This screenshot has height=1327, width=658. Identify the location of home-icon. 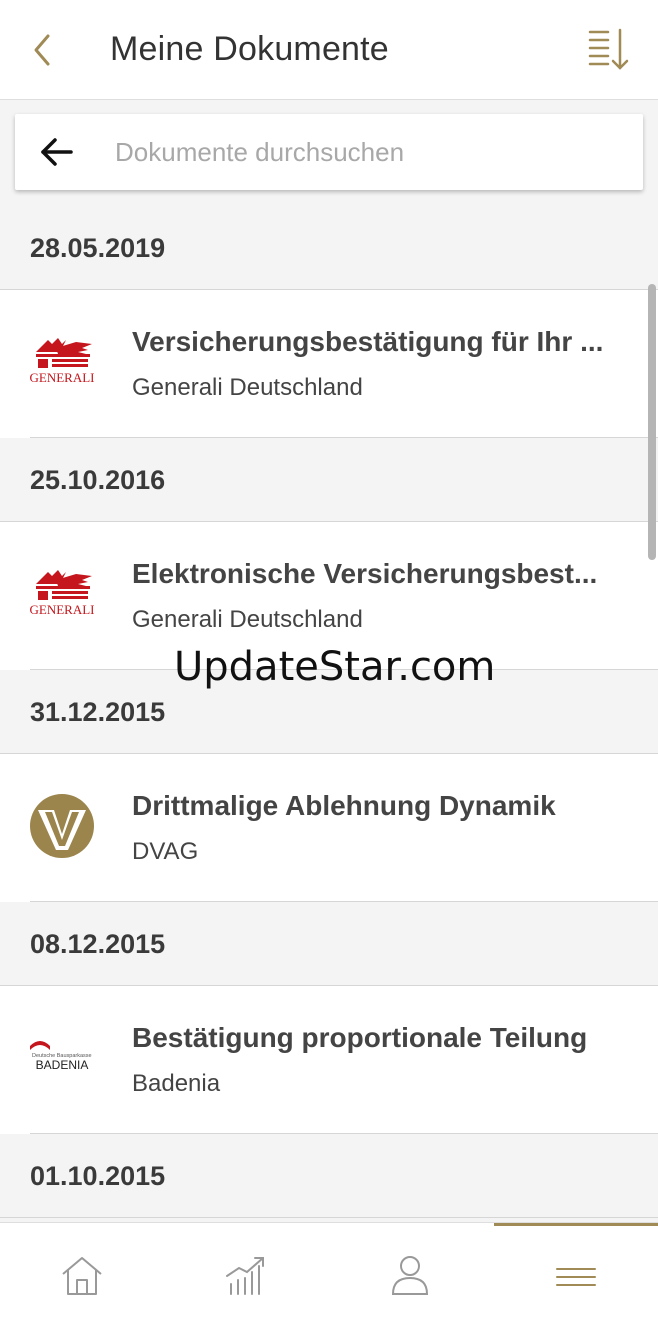
(82, 1276).